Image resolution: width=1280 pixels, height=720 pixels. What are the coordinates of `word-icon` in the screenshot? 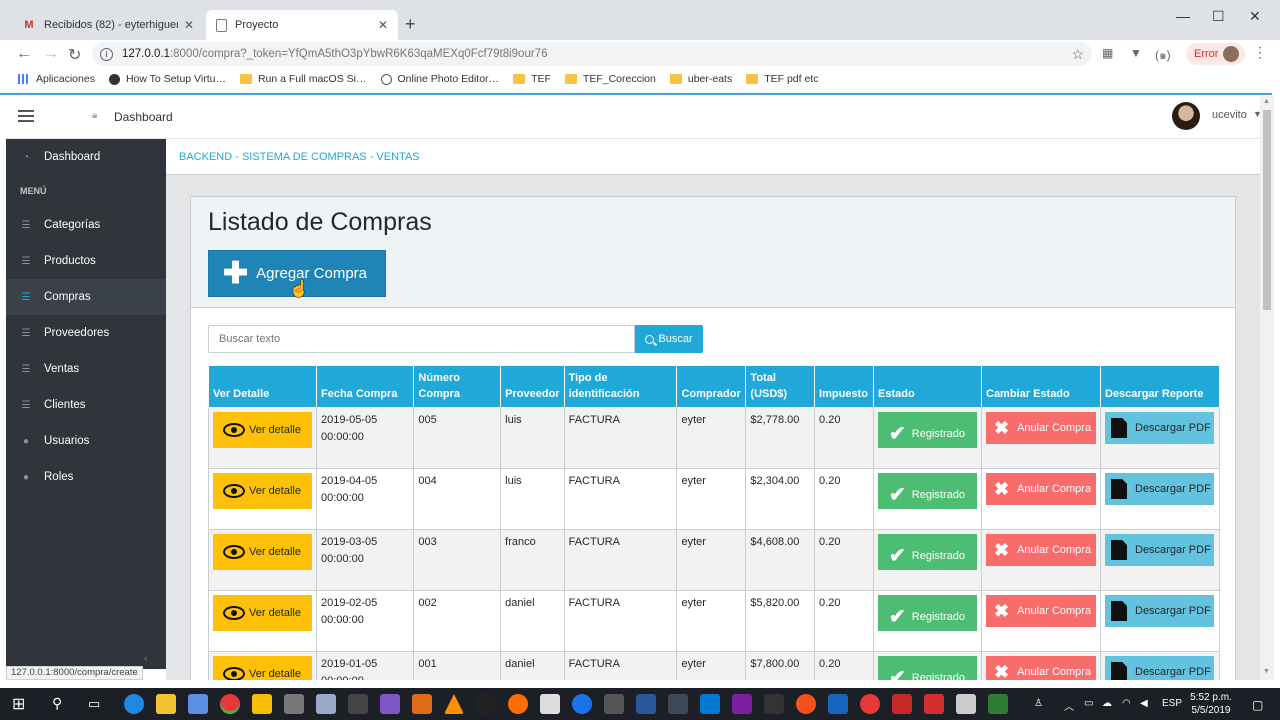 It's located at (646, 704).